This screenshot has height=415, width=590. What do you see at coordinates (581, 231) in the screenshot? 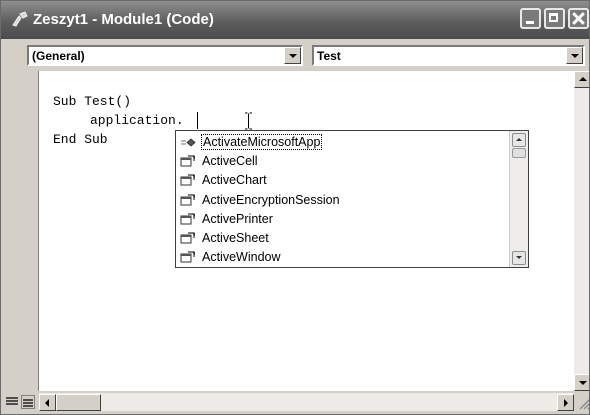
I see `vertical-scrollbar` at bounding box center [581, 231].